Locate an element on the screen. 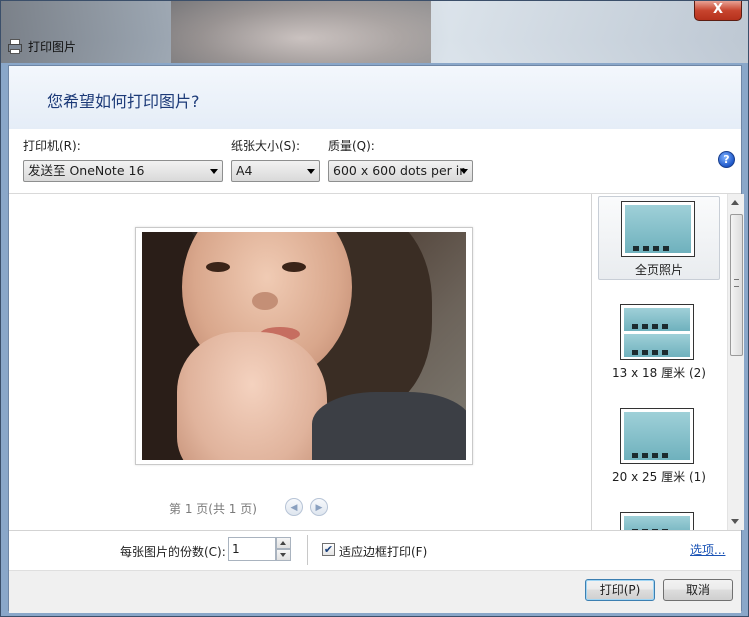 This screenshot has height=617, width=749. frame-backdrop-image is located at coordinates (301, 32).